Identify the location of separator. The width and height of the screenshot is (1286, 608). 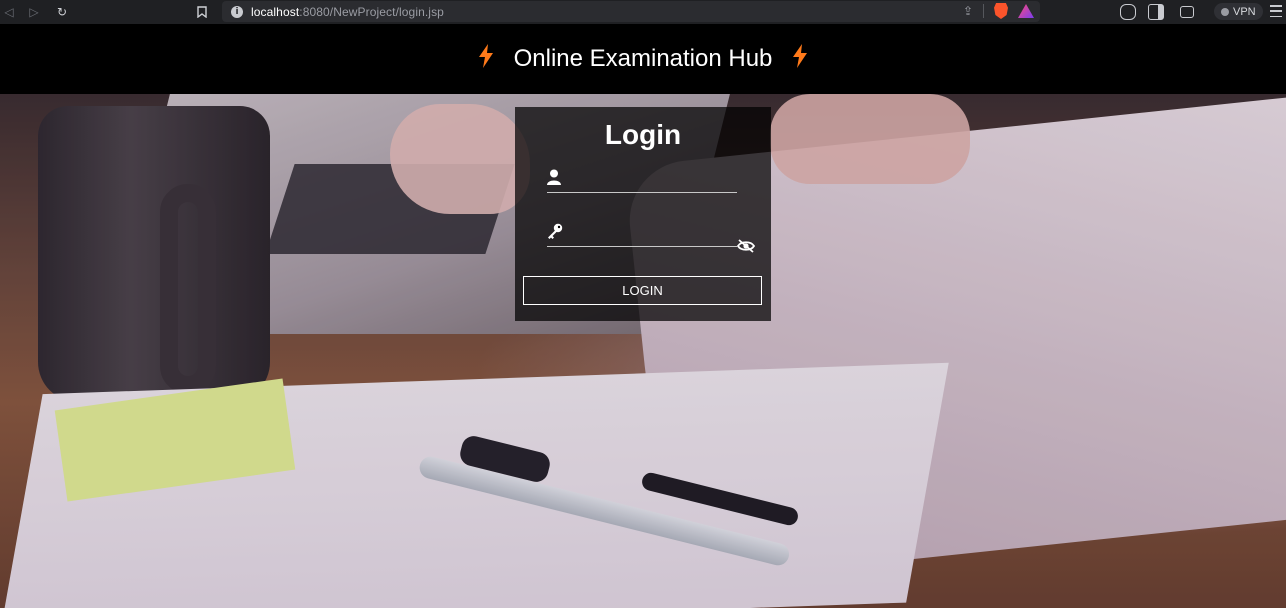
(983, 11).